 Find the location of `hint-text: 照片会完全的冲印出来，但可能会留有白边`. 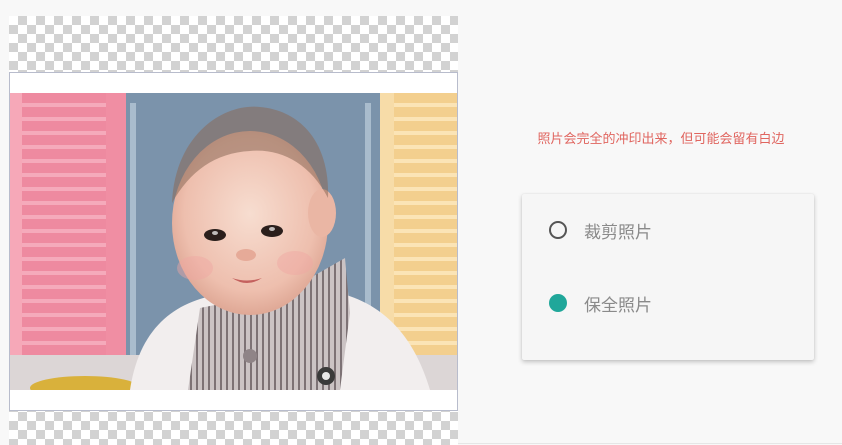

hint-text: 照片会完全的冲印出来，但可能会留有白边 is located at coordinates (661, 139).